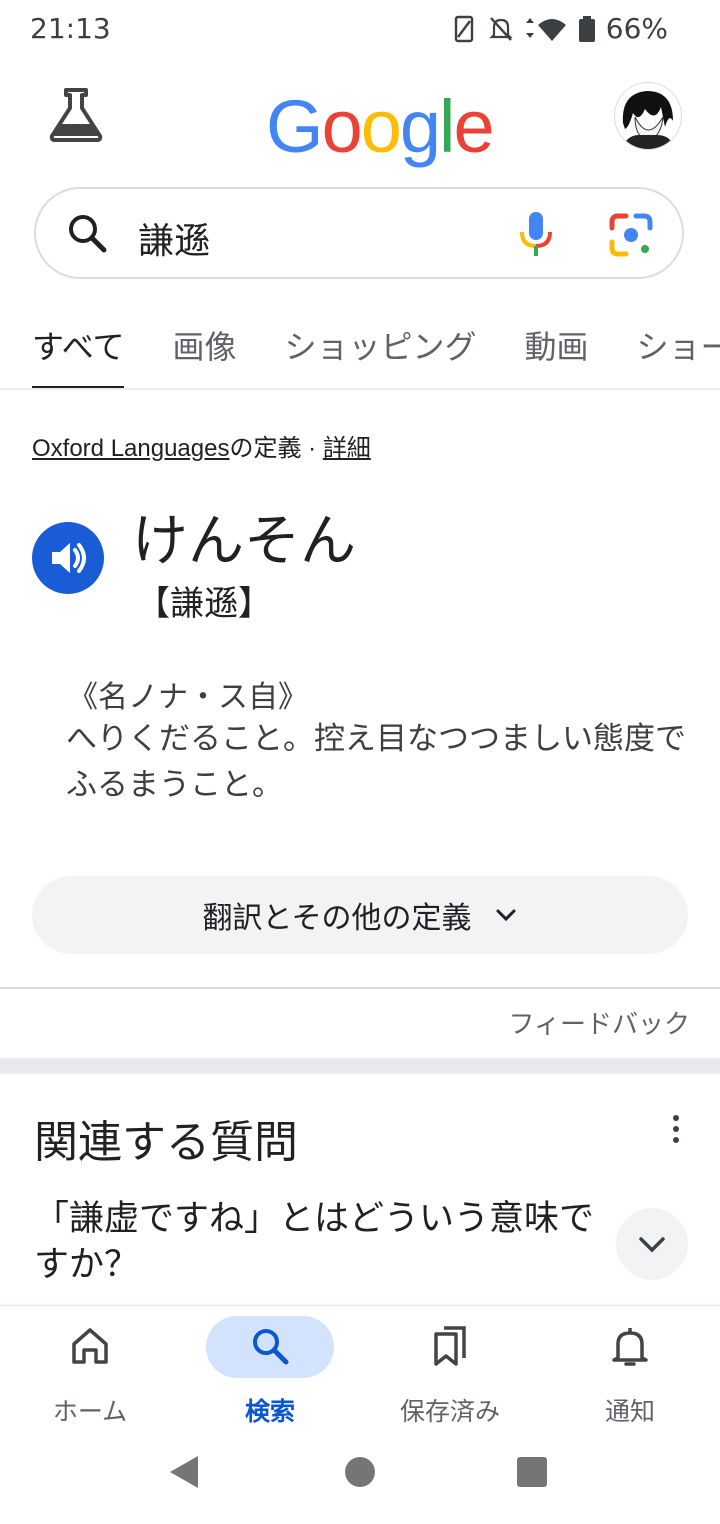  I want to click on lens-icon, so click(631, 235).